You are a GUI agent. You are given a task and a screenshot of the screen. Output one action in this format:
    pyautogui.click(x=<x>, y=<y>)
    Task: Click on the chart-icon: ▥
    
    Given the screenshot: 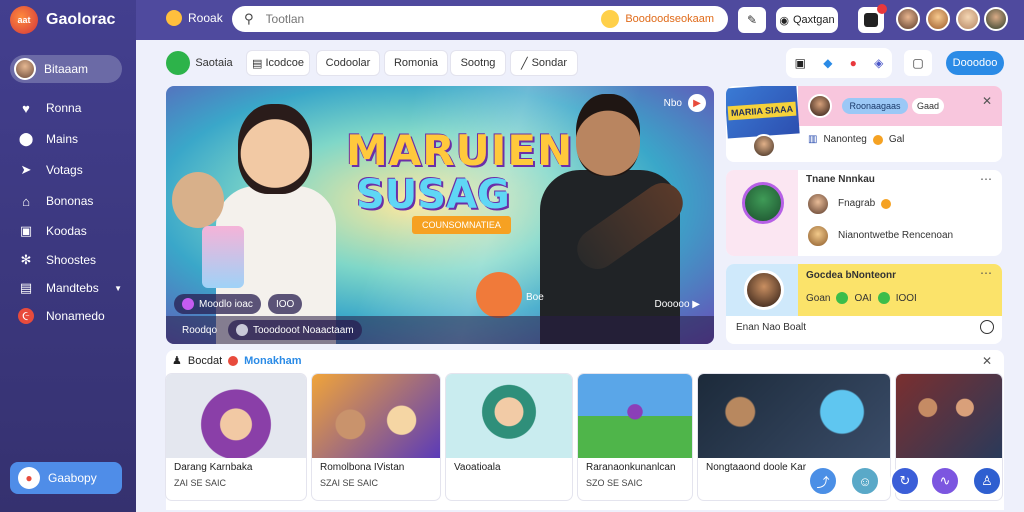 What is the action you would take?
    pyautogui.click(x=813, y=139)
    